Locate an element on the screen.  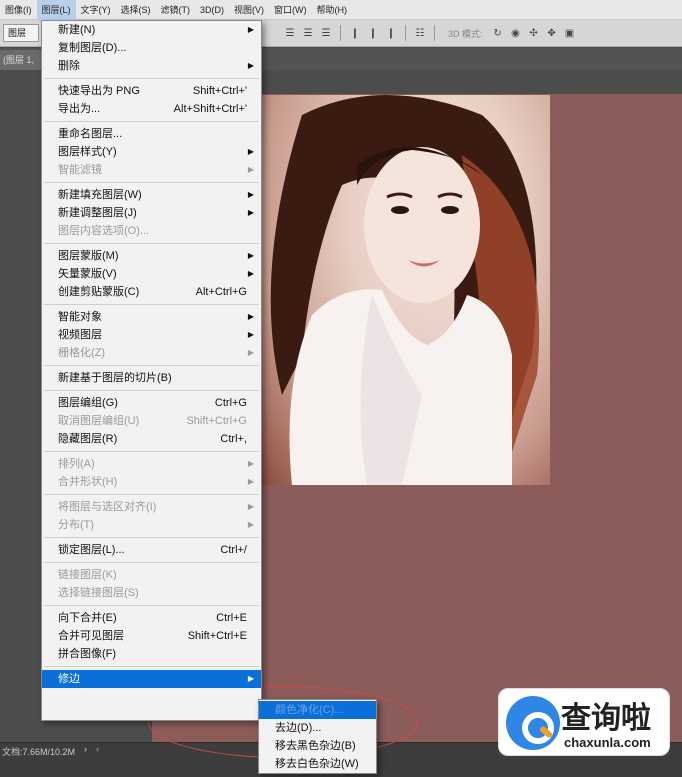
menu-item: 图层样式(Y) ▶ is located at coordinates (151, 152).